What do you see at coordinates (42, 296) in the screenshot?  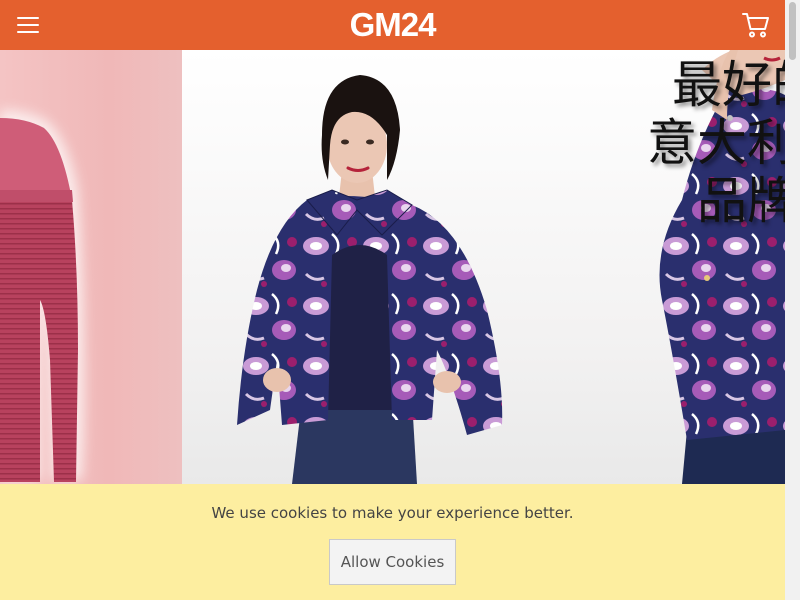 I see `pink-sweater-image` at bounding box center [42, 296].